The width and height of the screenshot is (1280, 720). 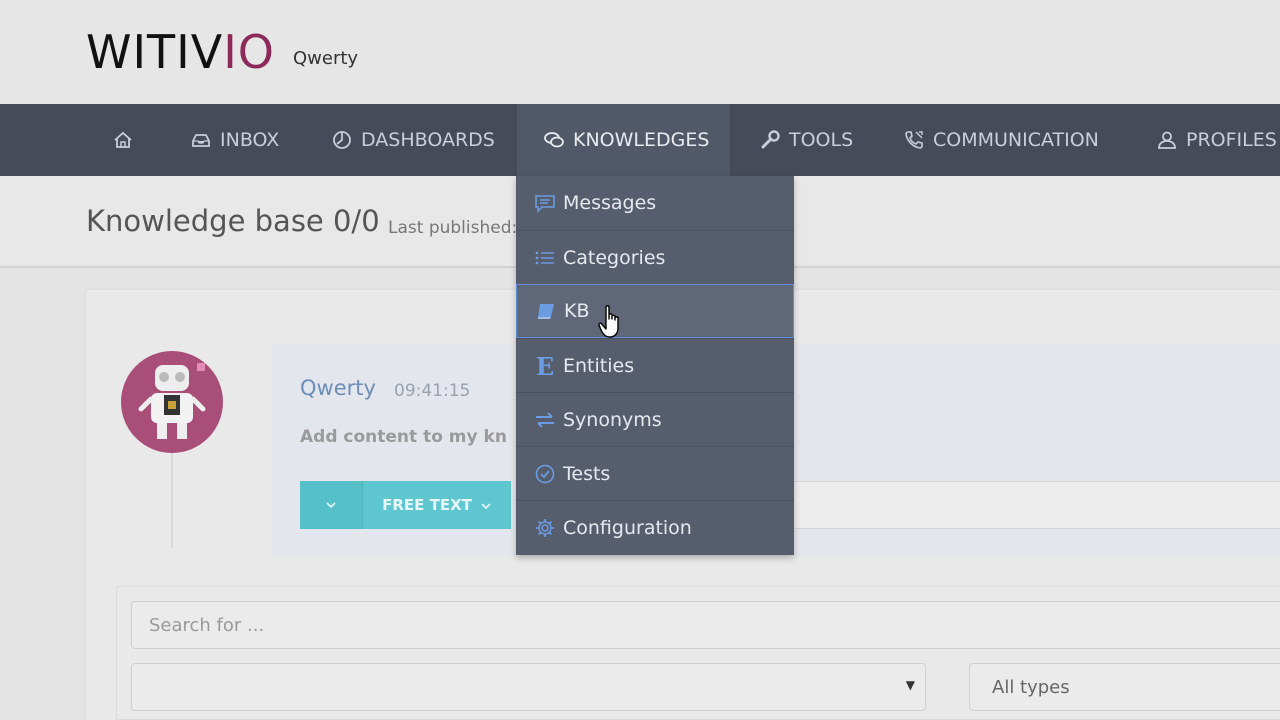 I want to click on entity-icon: E, so click(x=545, y=366).